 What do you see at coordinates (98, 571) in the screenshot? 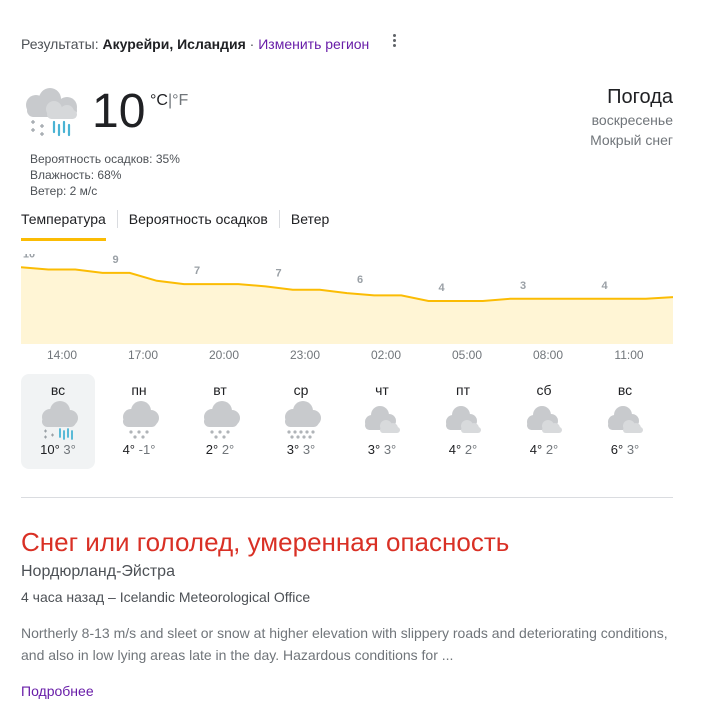
I see `alert-region: Нордюрланд-Эйстра` at bounding box center [98, 571].